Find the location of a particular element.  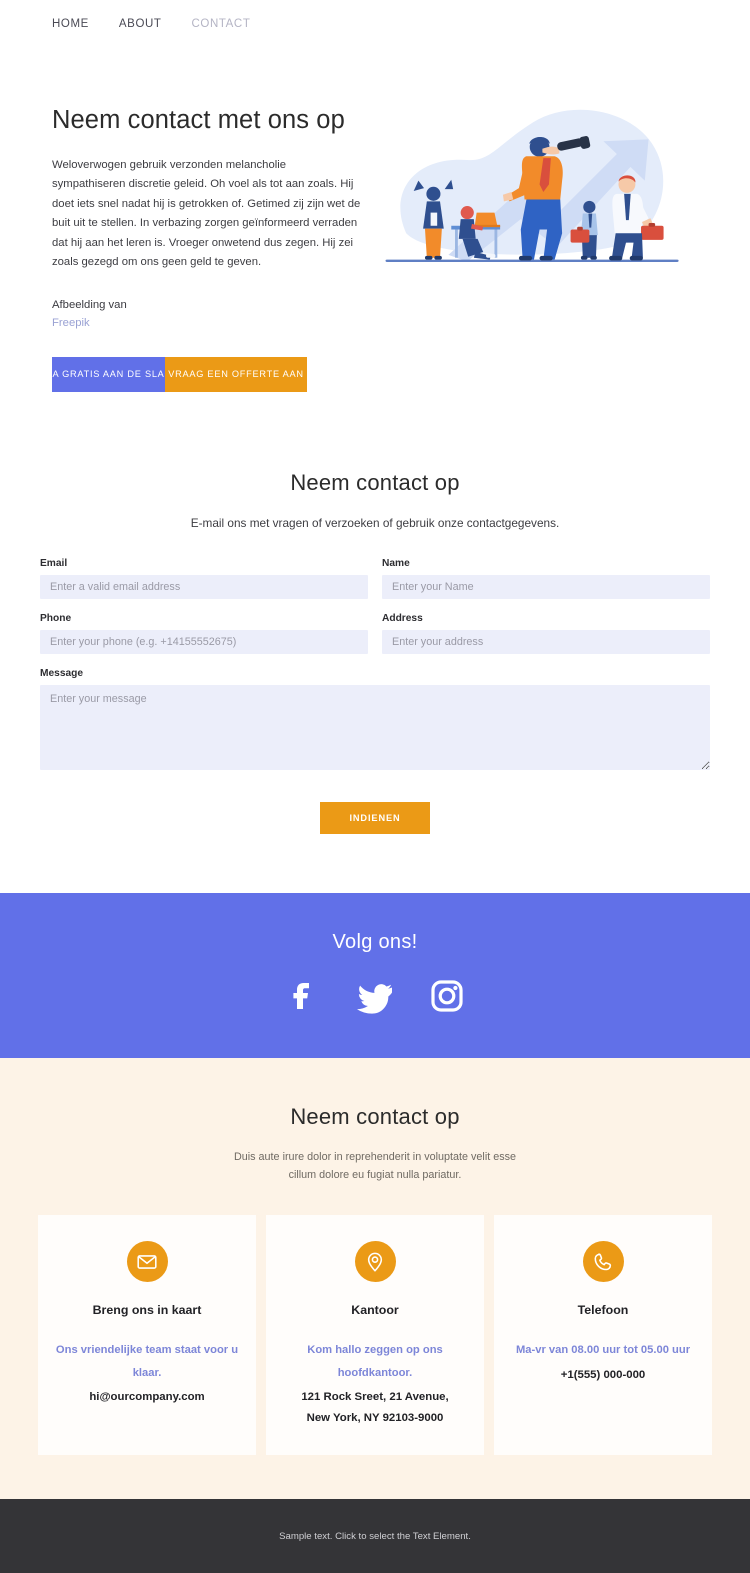

get-started-free-button: GA GRATIS AAN DE SLAG is located at coordinates (108, 374).